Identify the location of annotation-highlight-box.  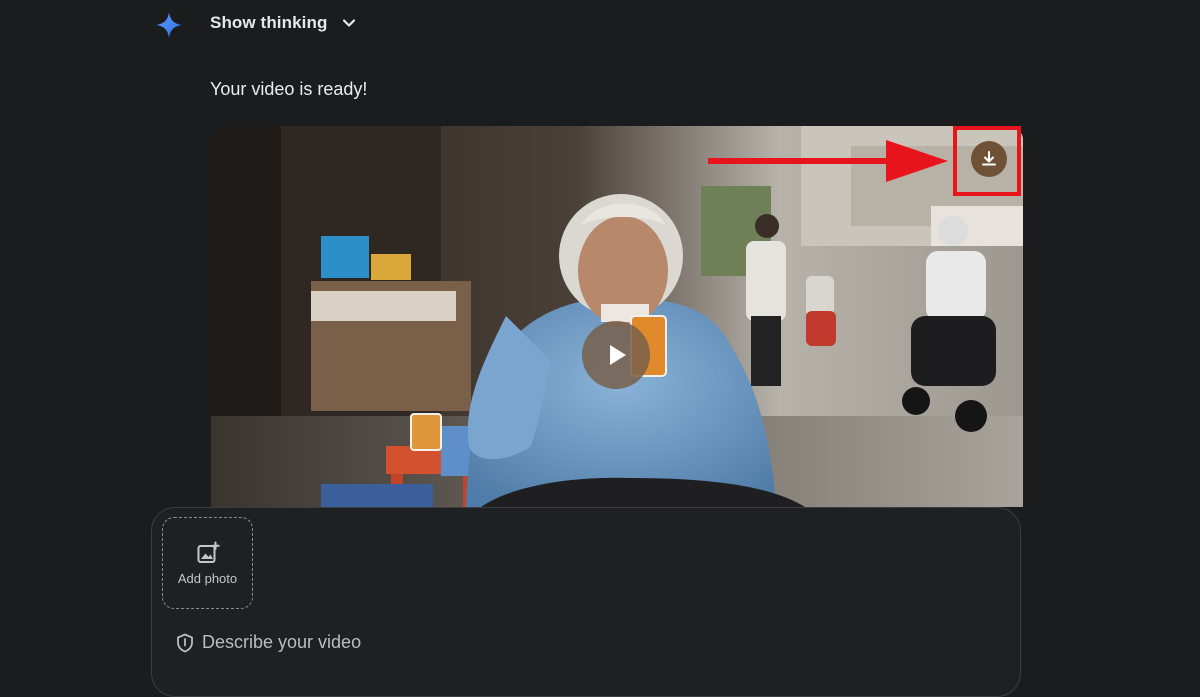
(987, 161).